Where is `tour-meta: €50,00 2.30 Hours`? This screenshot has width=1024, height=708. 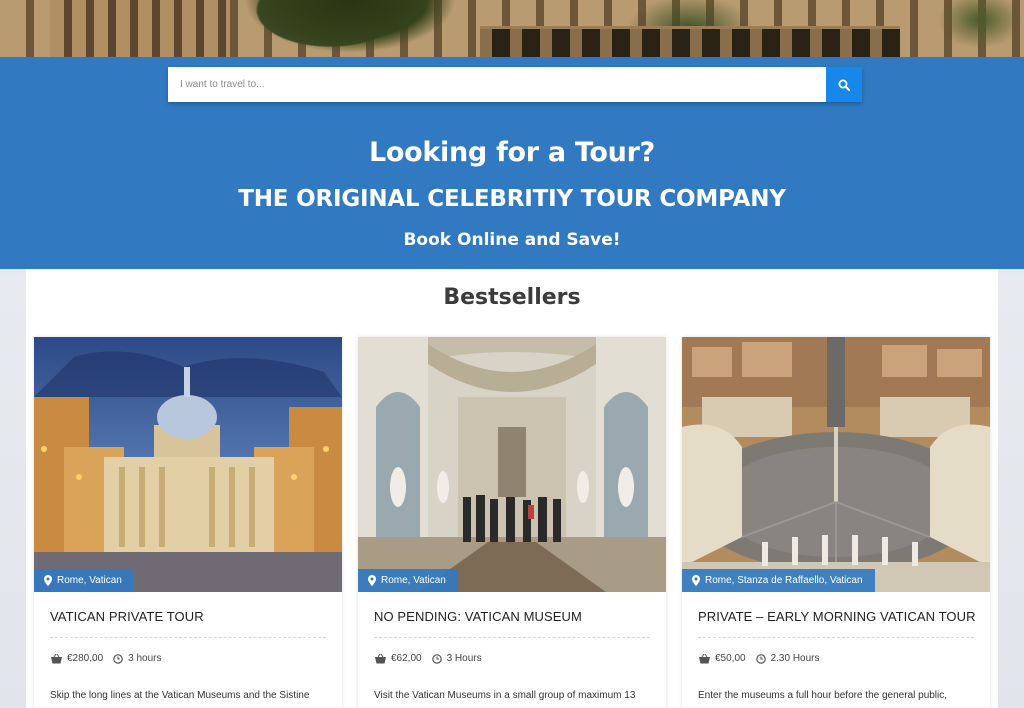 tour-meta: €50,00 2.30 Hours is located at coordinates (759, 658).